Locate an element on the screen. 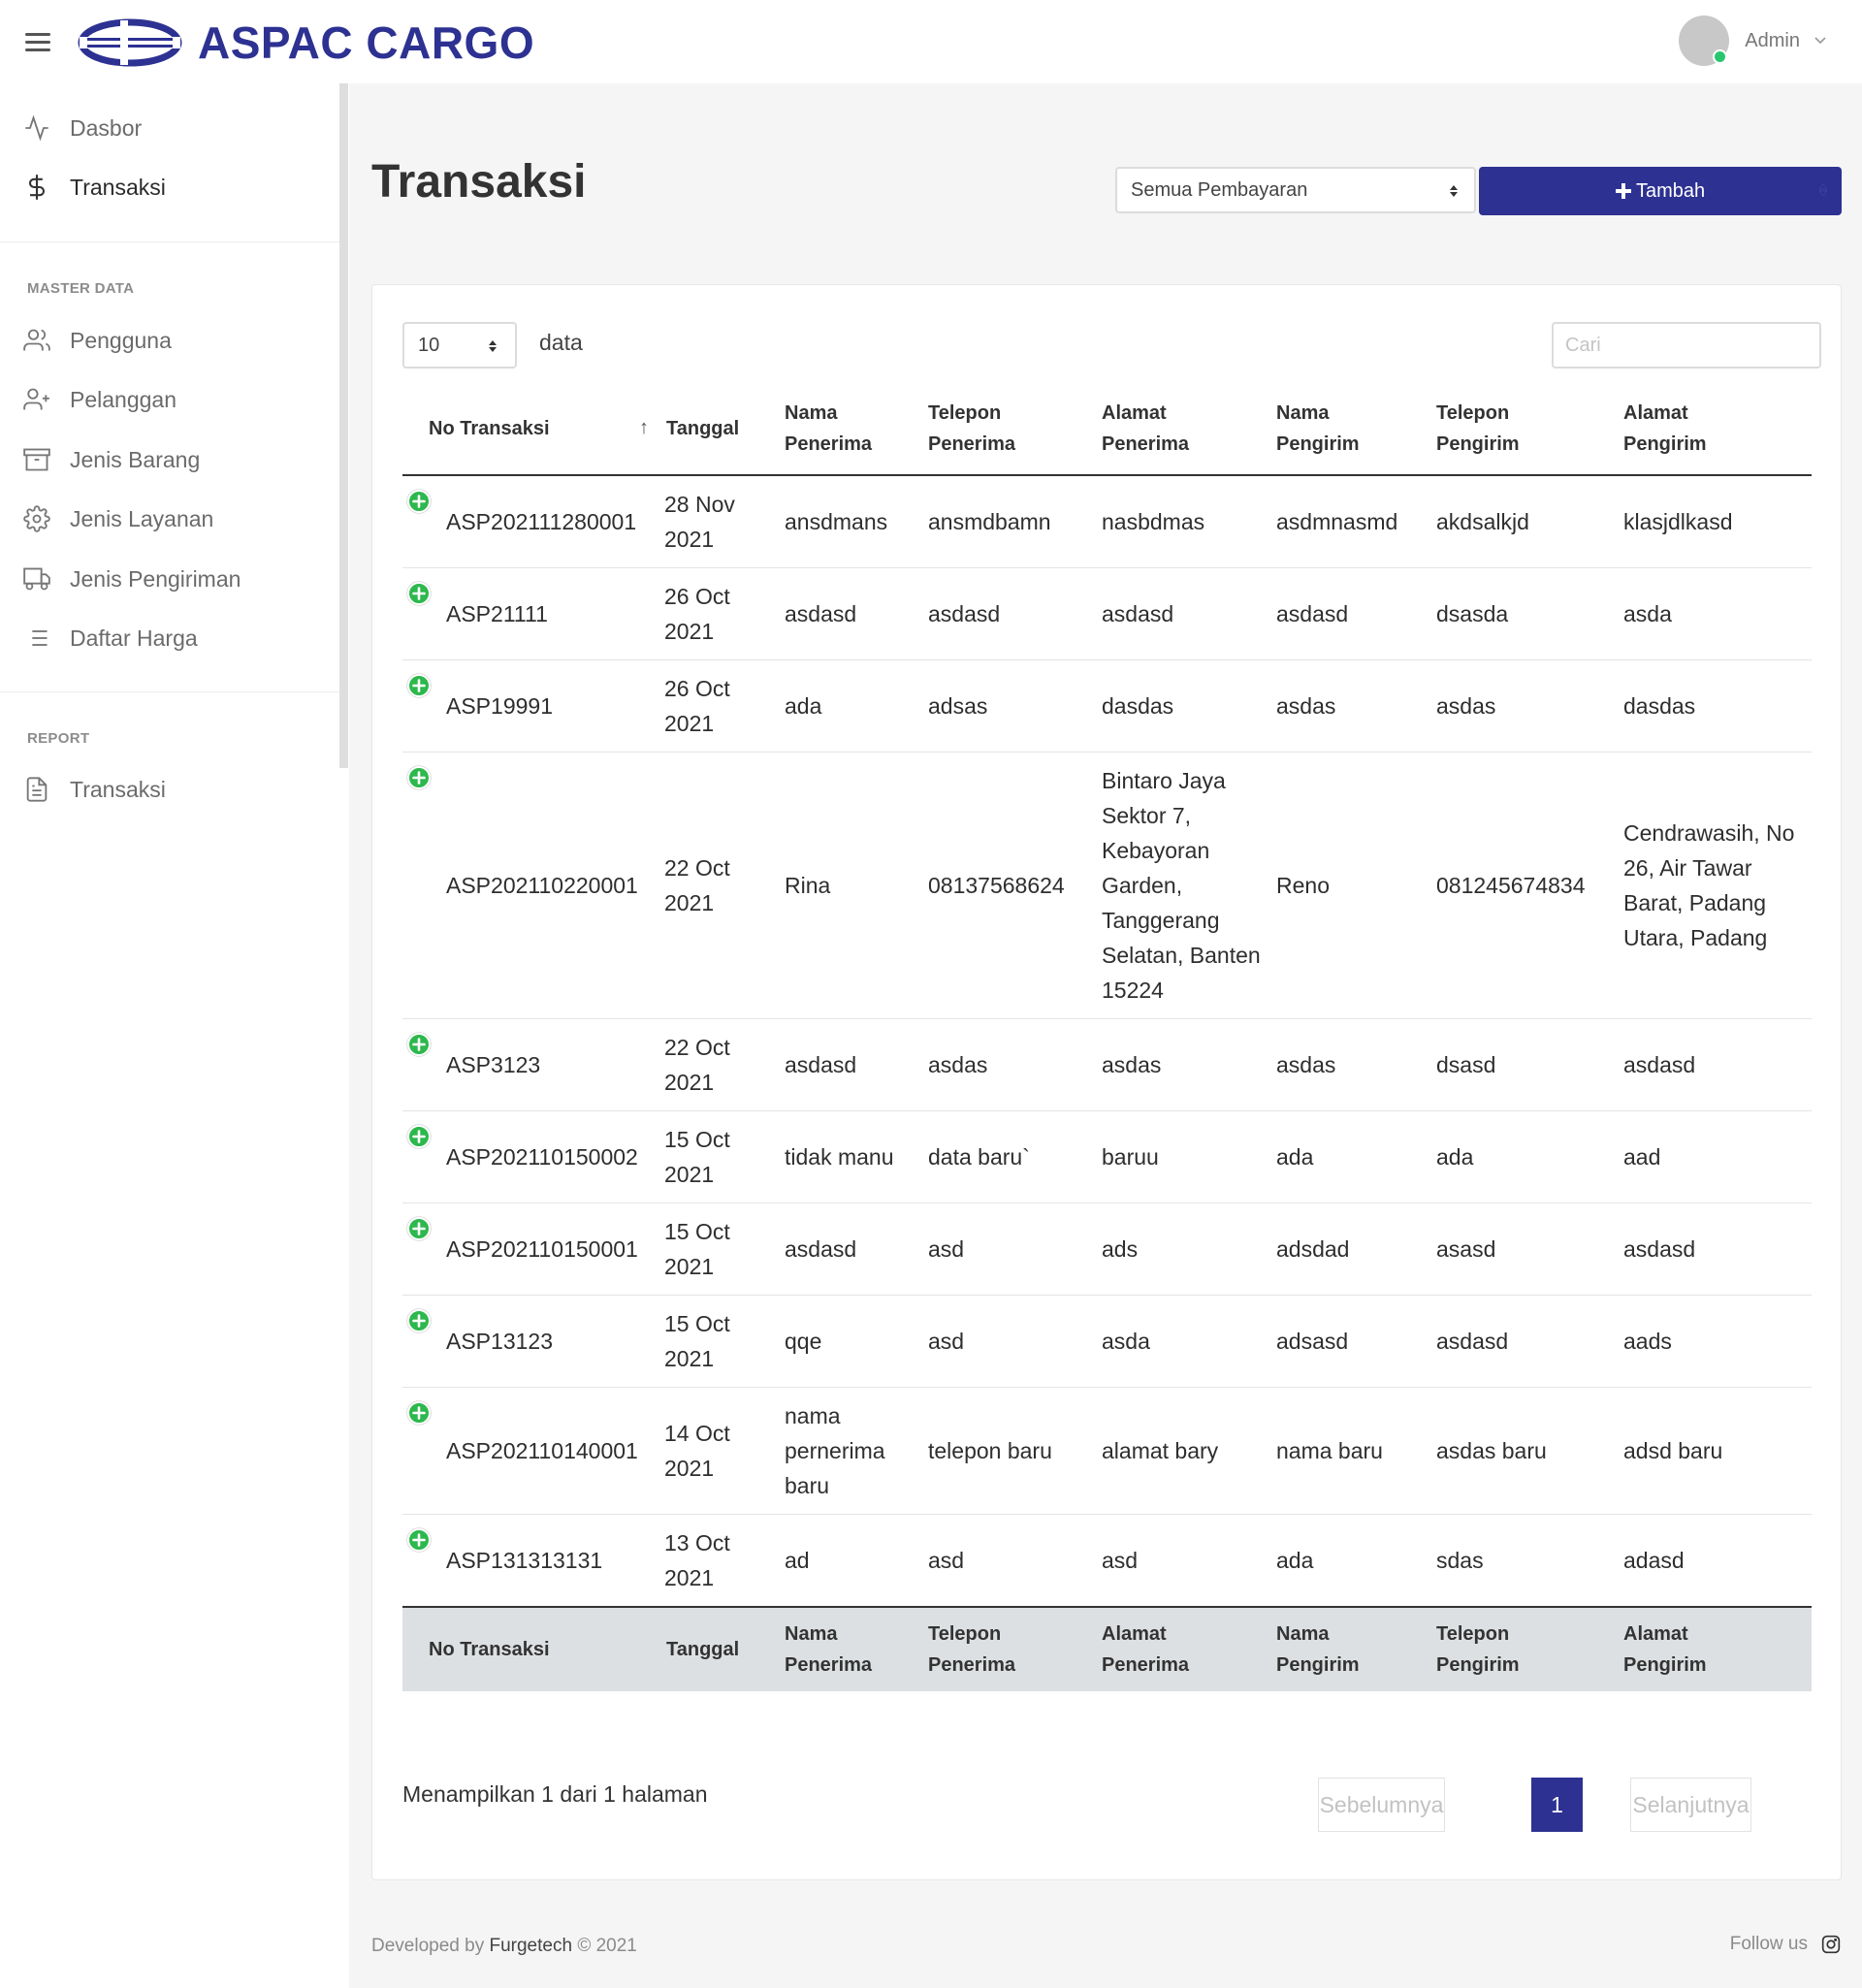  pagination-prev-button: Sebelumnya is located at coordinates (1381, 1805).